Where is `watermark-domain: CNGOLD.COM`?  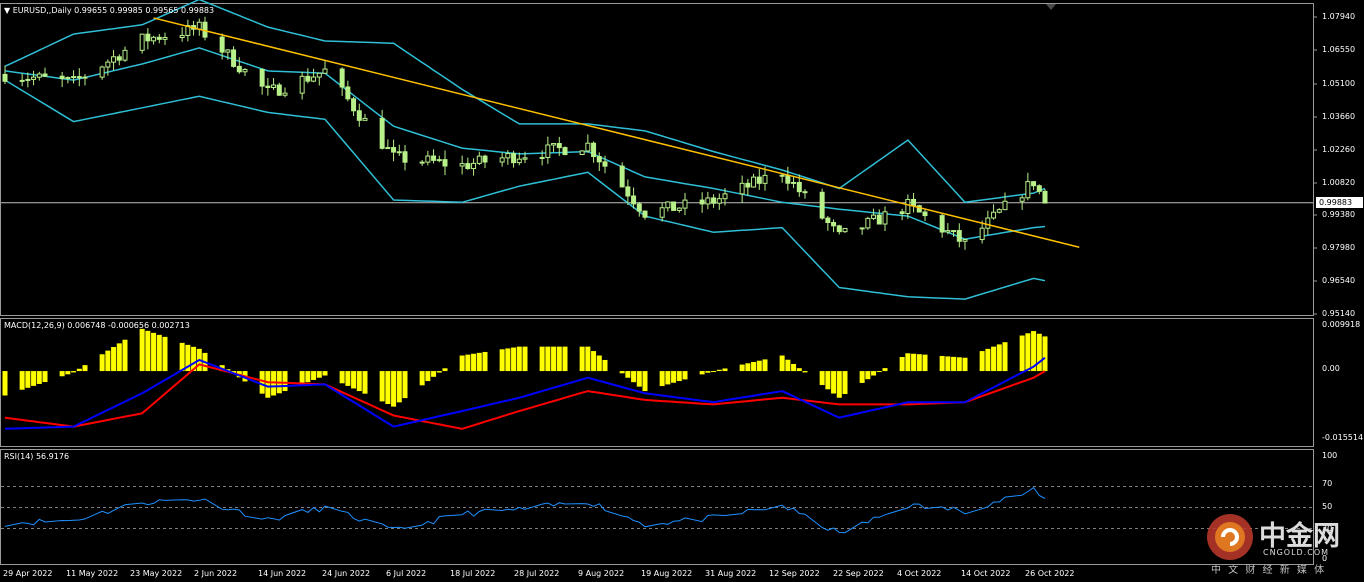
watermark-domain: CNGOLD.COM is located at coordinates (1296, 552).